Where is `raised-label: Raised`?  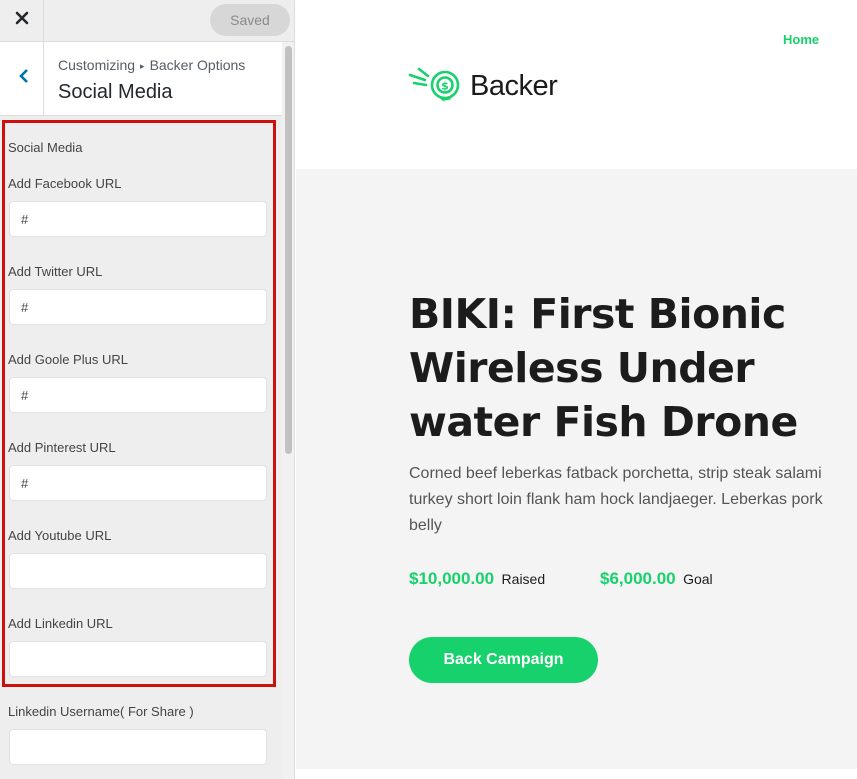 raised-label: Raised is located at coordinates (523, 579).